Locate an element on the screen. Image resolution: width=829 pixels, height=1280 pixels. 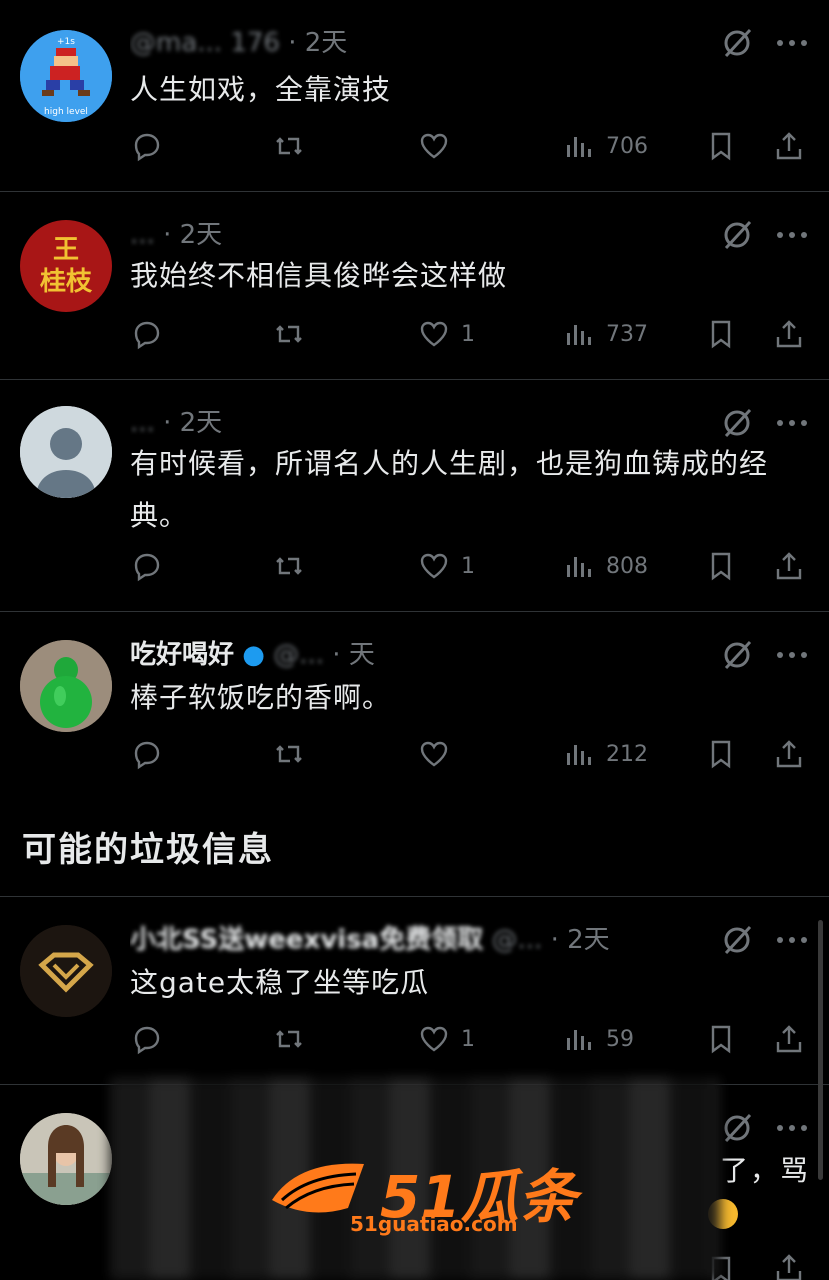
post-text: 有时候看，所谓名人的人生剧，也是狗血铸成的经典。 is located at coordinates (449, 489).